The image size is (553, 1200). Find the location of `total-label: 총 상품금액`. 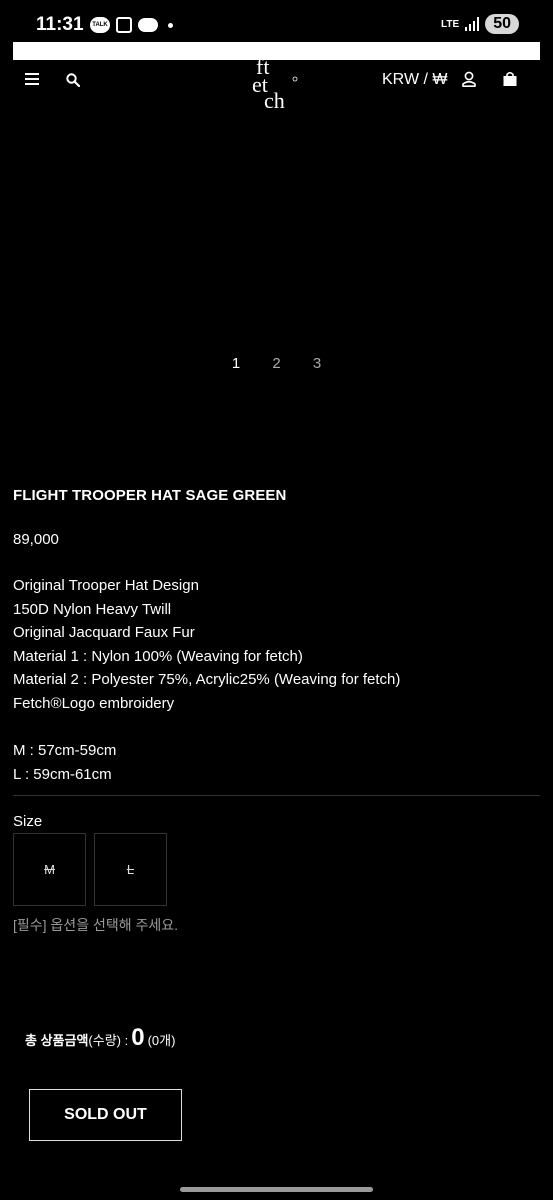

total-label: 총 상품금액 is located at coordinates (57, 1040).